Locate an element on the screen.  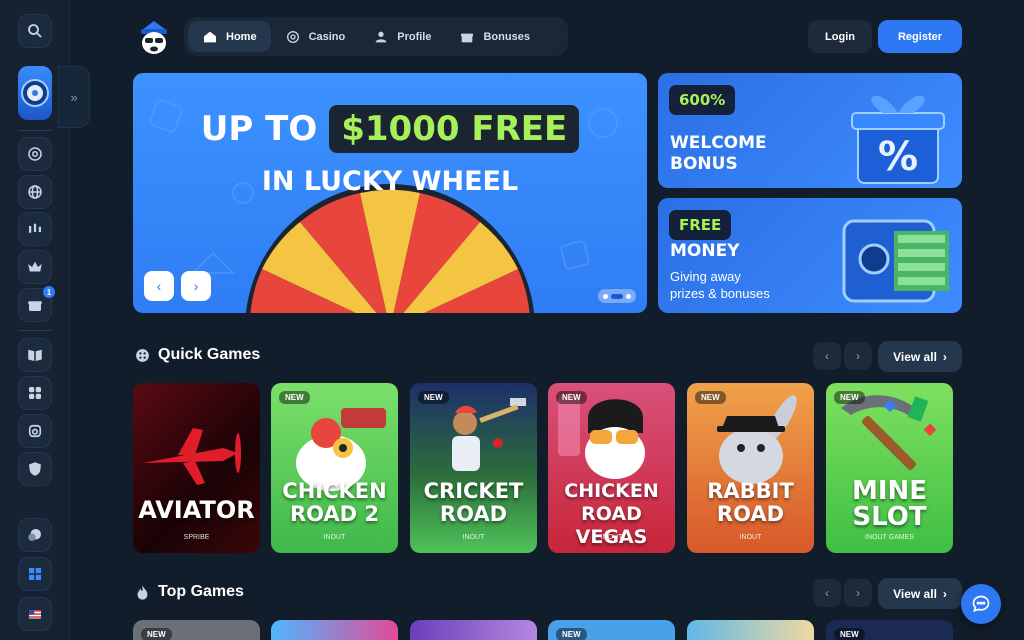
sidebar-item-windows-app is located at coordinates (35, 574).